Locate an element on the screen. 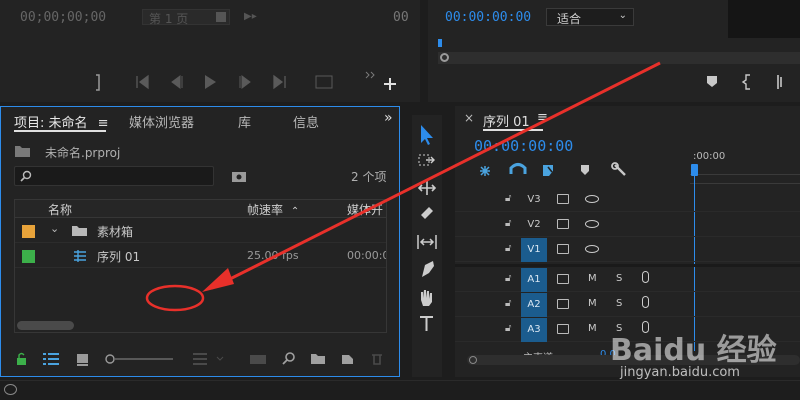 This screenshot has width=800, height=400. sequence-tab-label: 序列 01 is located at coordinates (506, 120).